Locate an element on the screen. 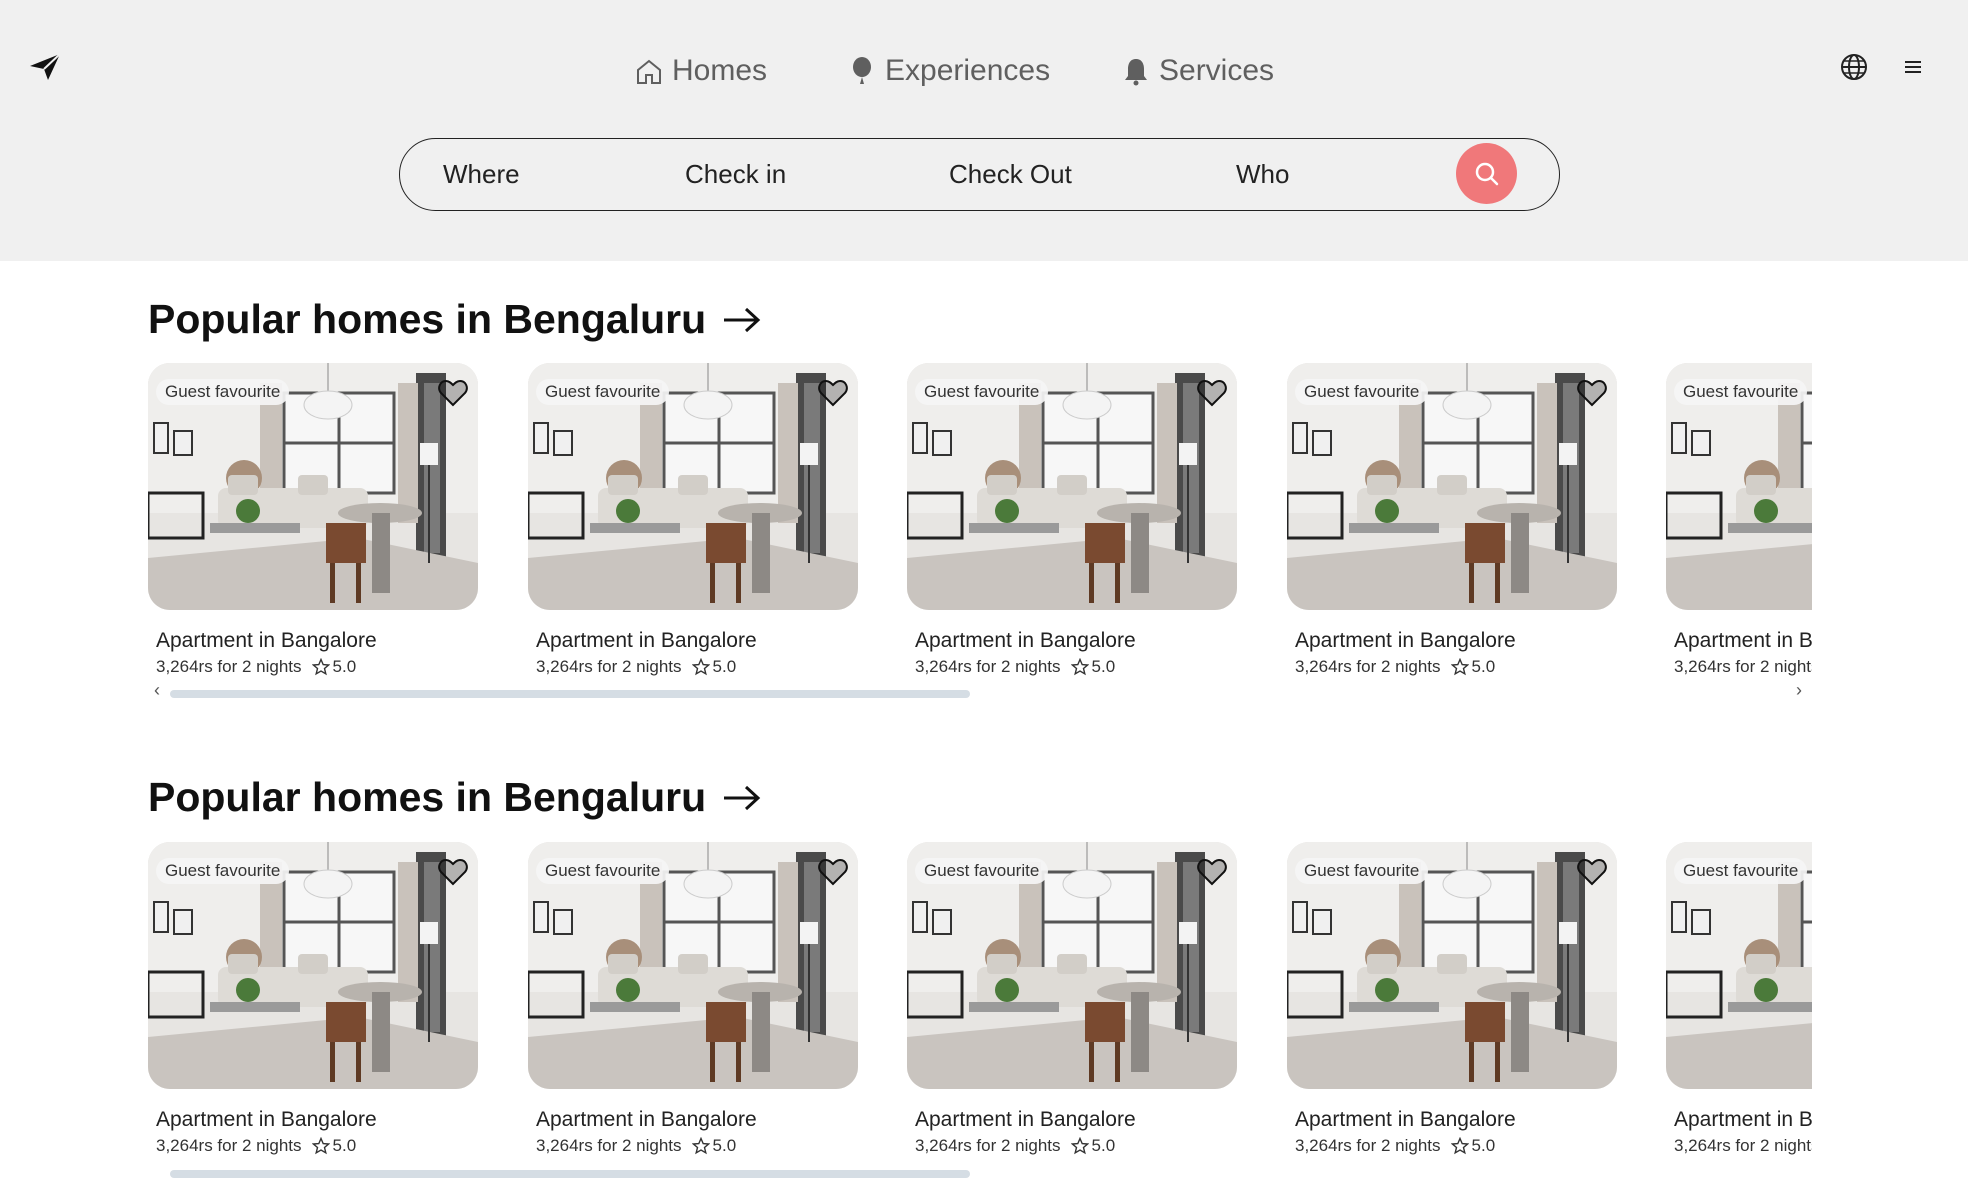  nav-experiences: Experiences is located at coordinates (948, 71).